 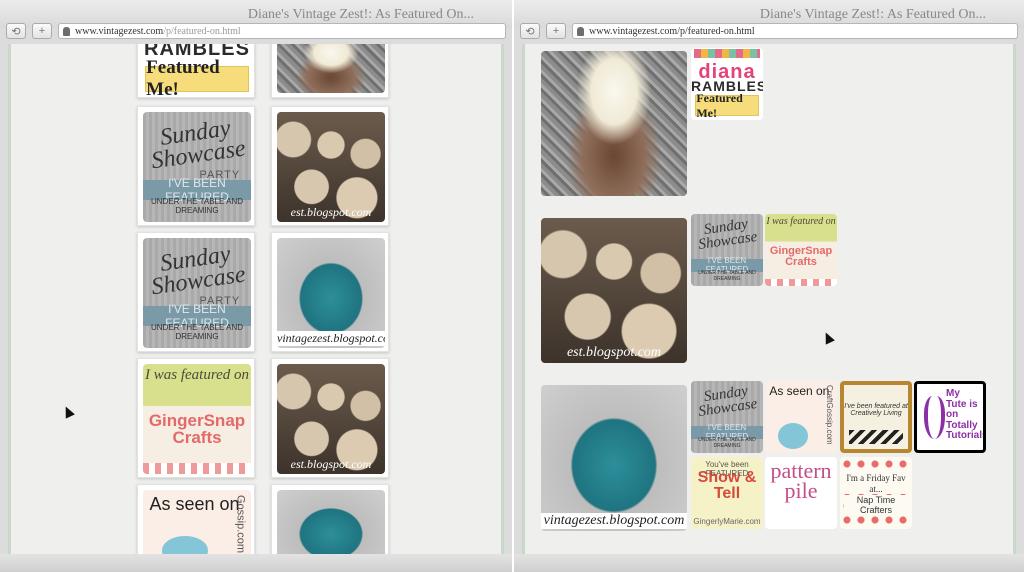 I want to click on photo-tile: vintagezest.blogspot.com, so click(x=330, y=292).